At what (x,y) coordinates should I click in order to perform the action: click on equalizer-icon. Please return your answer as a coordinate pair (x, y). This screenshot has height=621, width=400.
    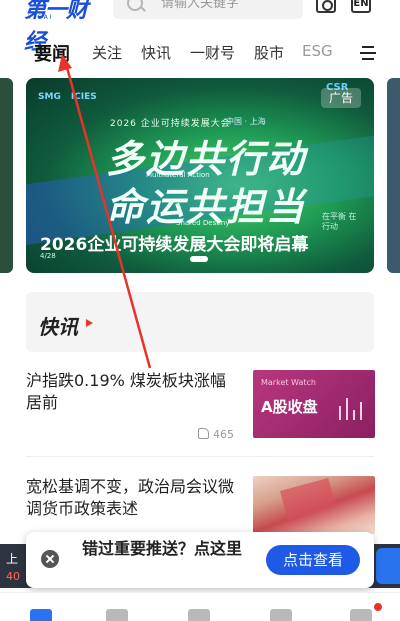
    Looking at the image, I should click on (352, 407).